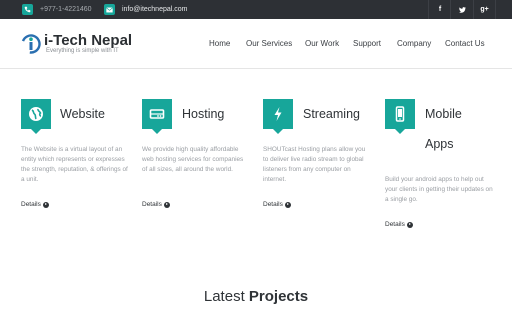 The width and height of the screenshot is (512, 315). I want to click on nav-home: Home, so click(219, 43).